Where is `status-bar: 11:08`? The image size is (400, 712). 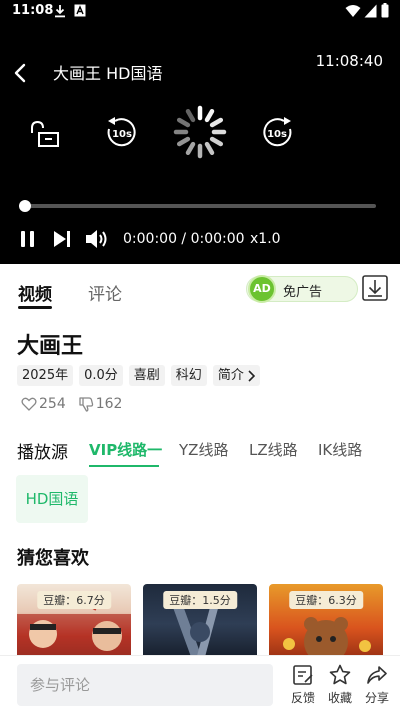 status-bar: 11:08 is located at coordinates (200, 12).